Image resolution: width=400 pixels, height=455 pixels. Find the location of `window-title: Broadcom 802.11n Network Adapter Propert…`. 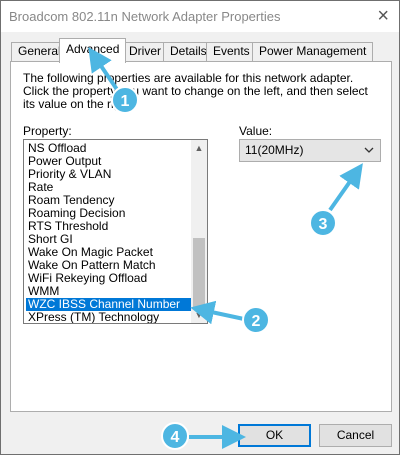

window-title: Broadcom 802.11n Network Adapter Propert… is located at coordinates (145, 16).